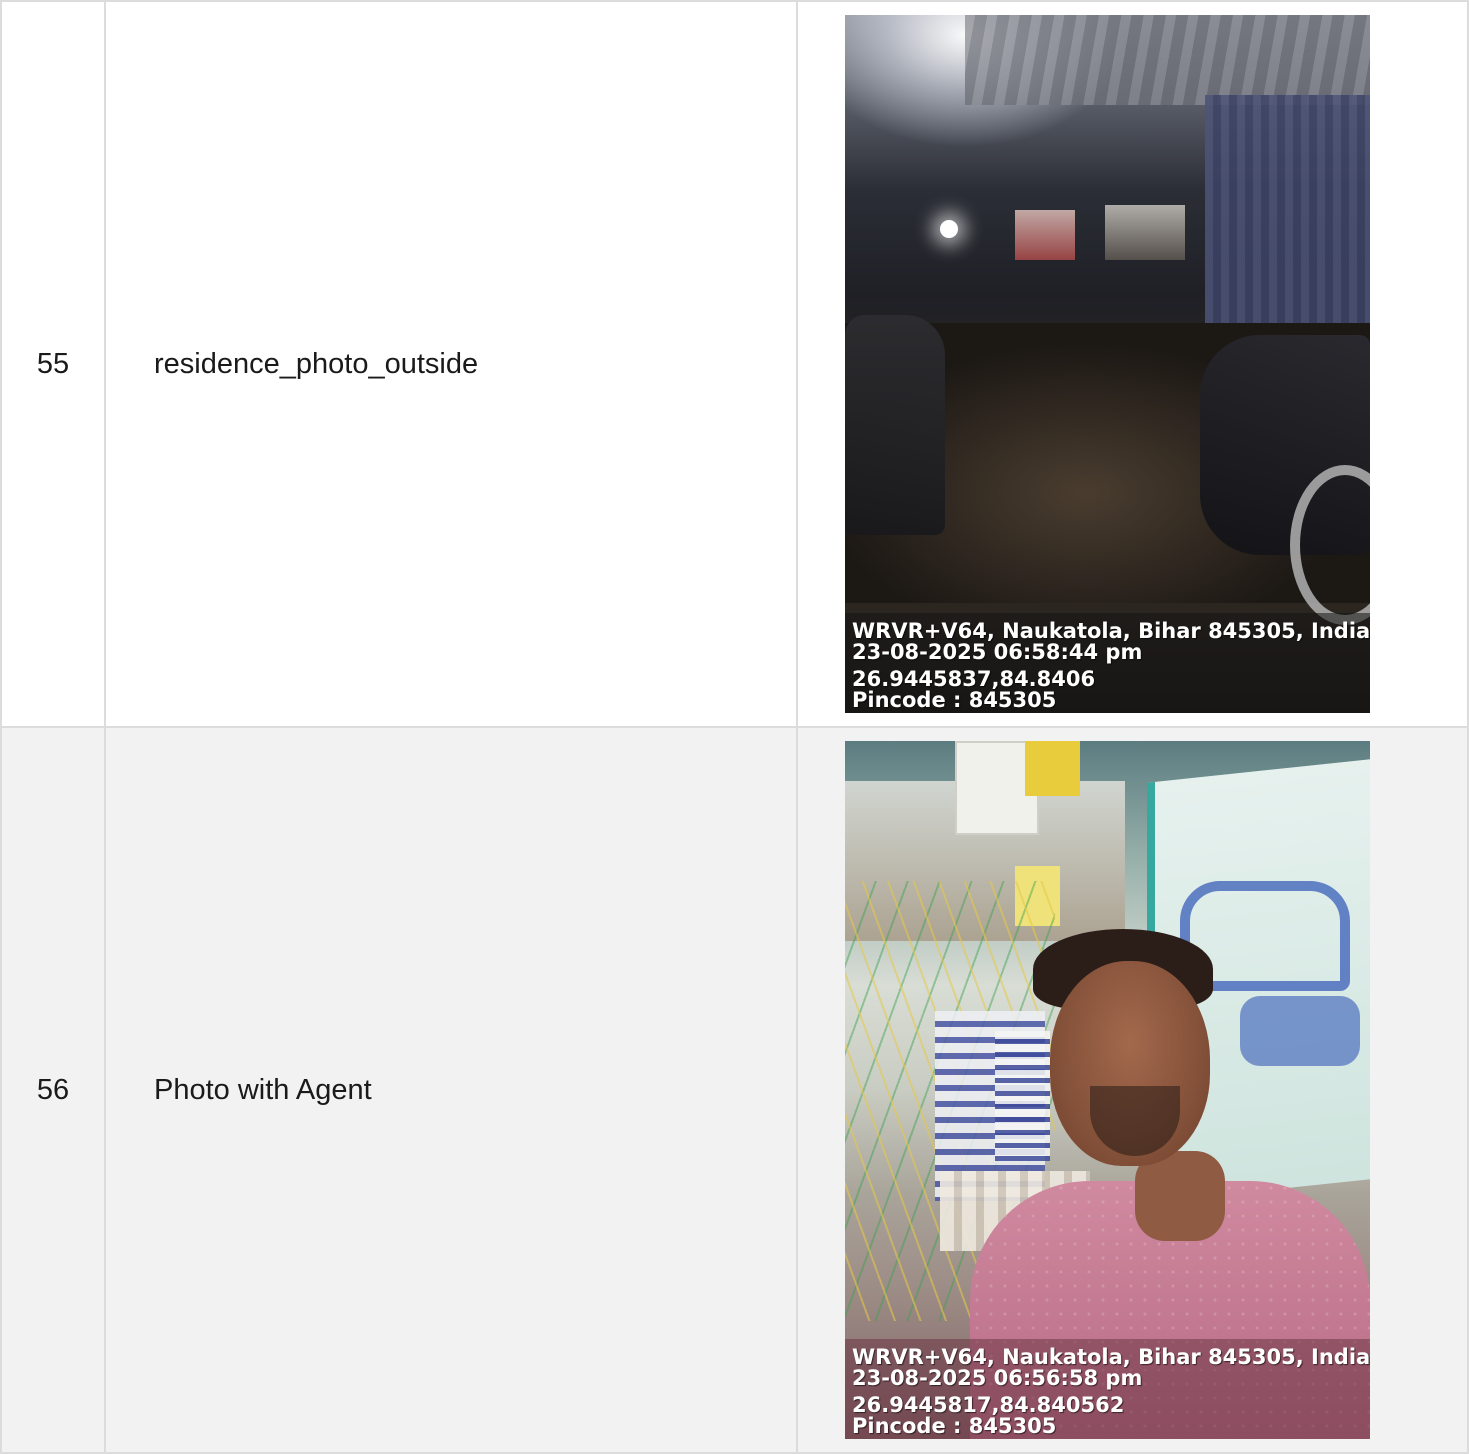  What do you see at coordinates (1300, 1031) in the screenshot?
I see `photo-banner-lettering` at bounding box center [1300, 1031].